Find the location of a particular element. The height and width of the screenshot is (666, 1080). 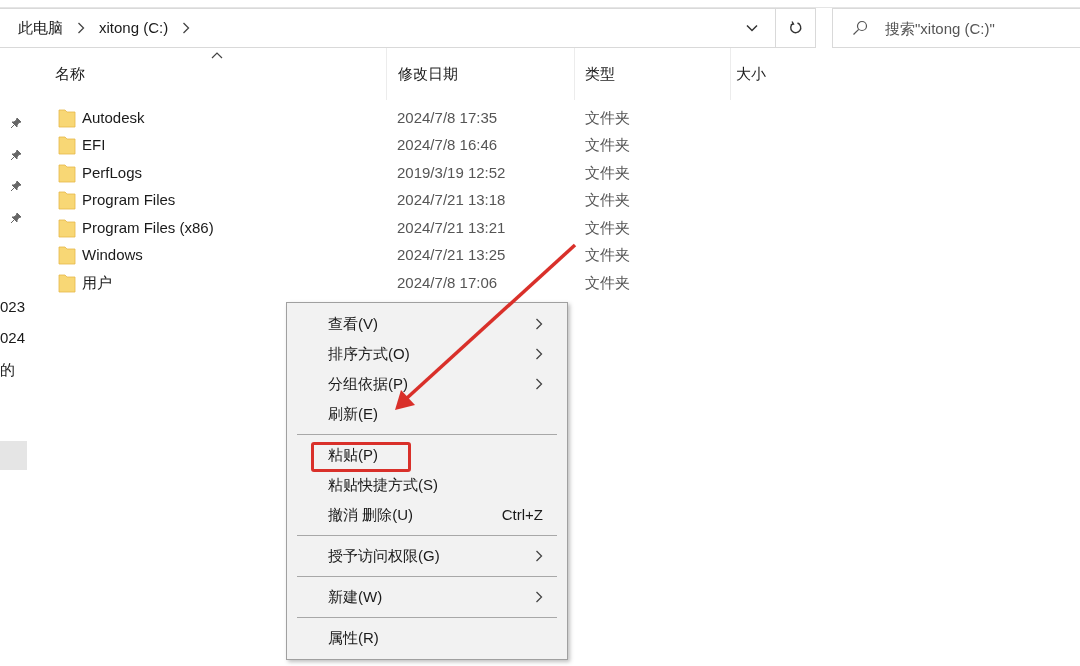

breadcrumb-item: 此电脑 is located at coordinates (40, 28).